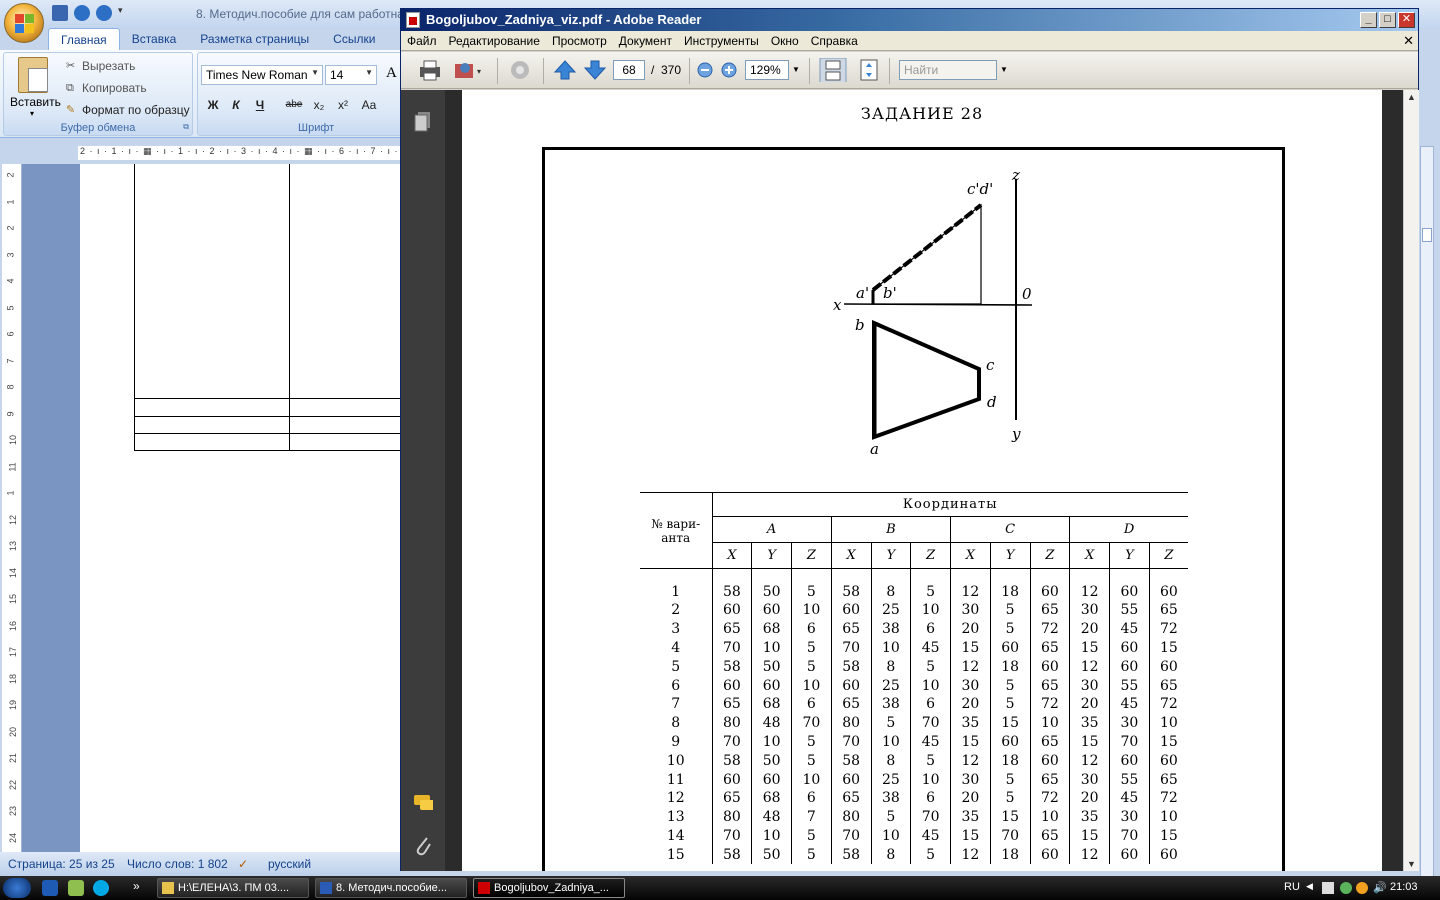 This screenshot has width=1440, height=900. I want to click on clock: 21:03, so click(1404, 887).